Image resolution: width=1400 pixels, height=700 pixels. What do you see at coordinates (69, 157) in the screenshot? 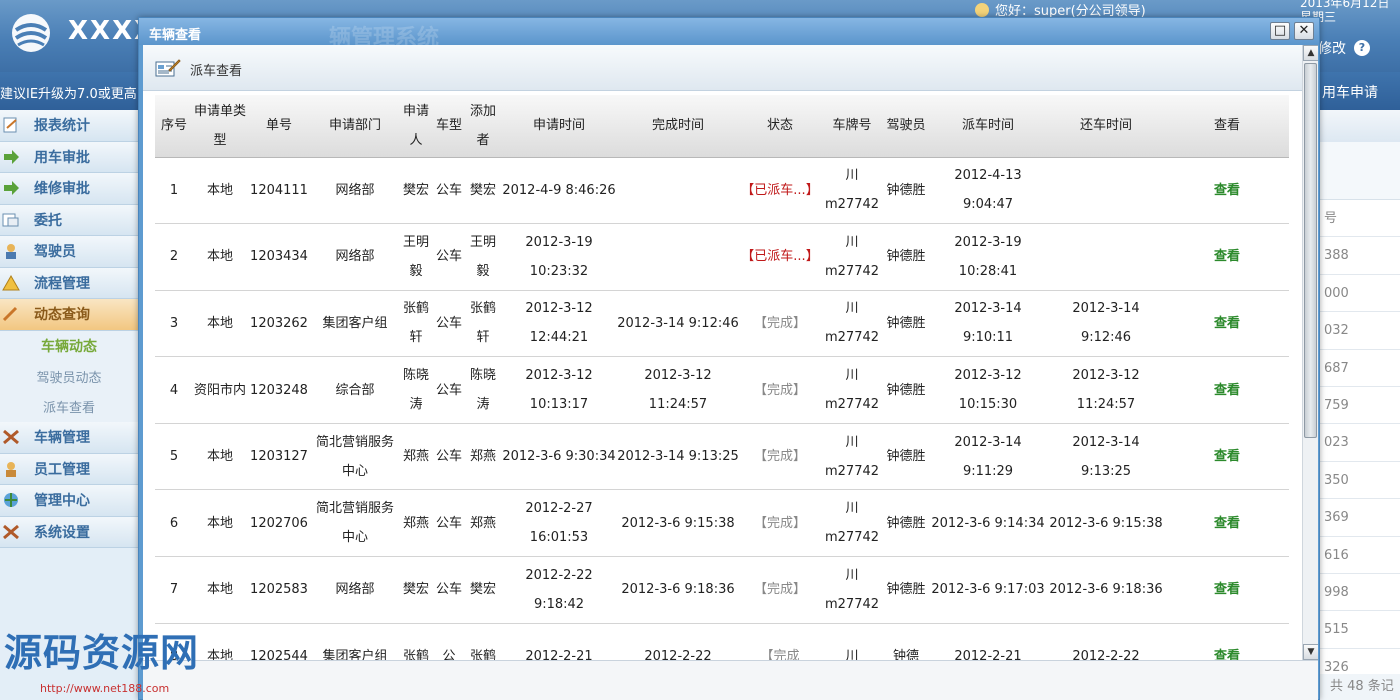
I see `sidebar-item-vehicle-approval: 用车审批` at bounding box center [69, 157].